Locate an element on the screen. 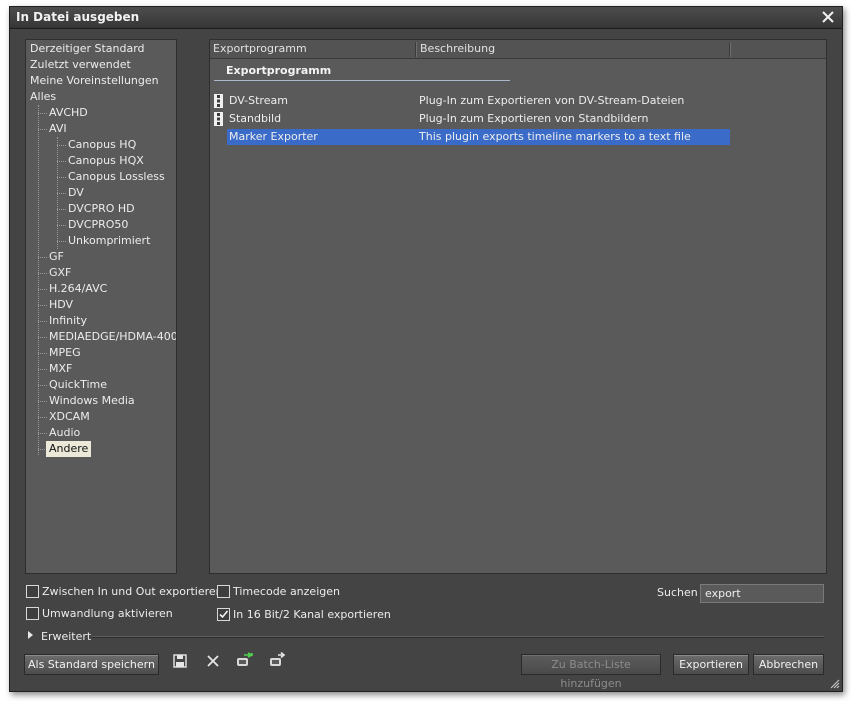  tree-item: Zuletzt verwendet is located at coordinates (80, 65).